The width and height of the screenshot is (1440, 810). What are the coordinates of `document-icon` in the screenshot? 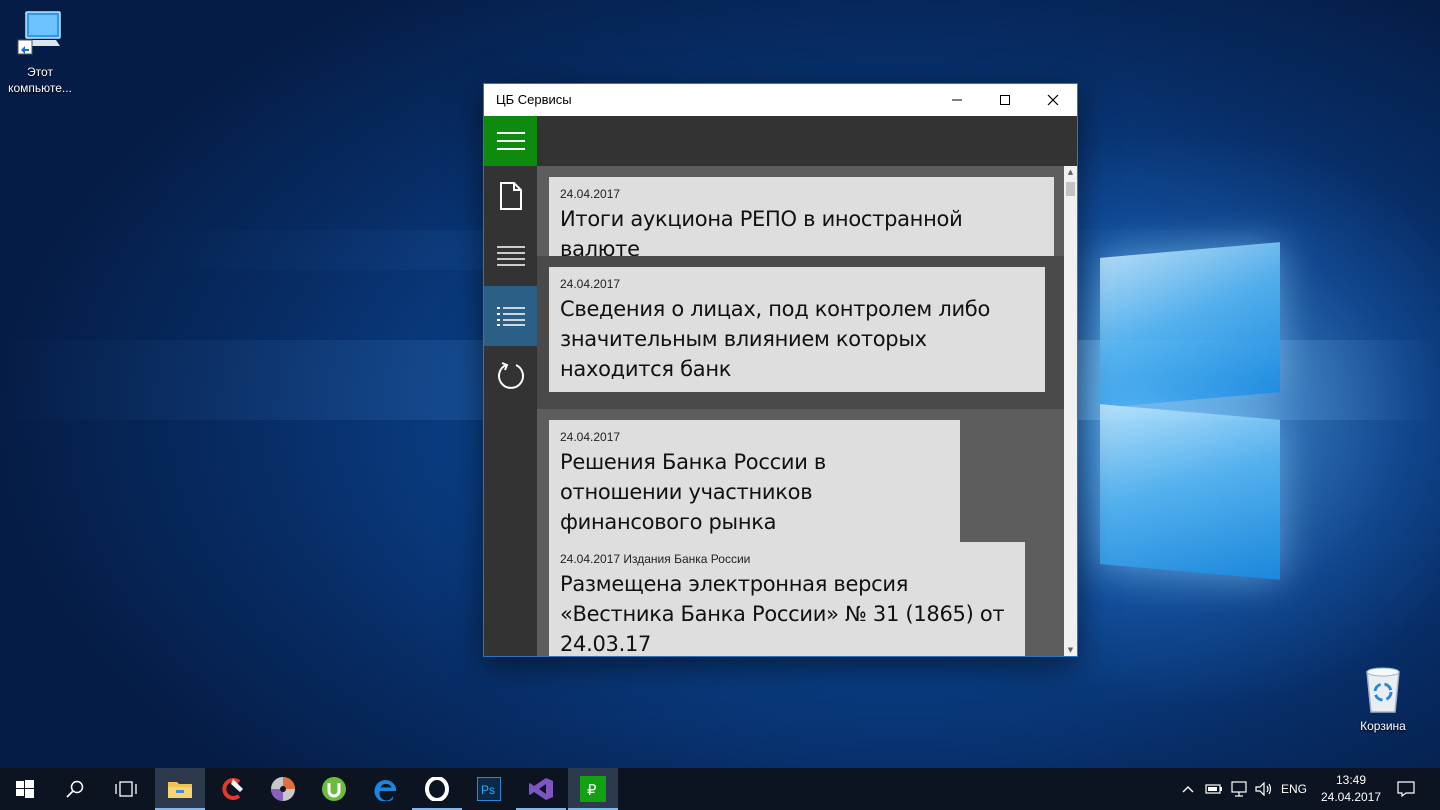 It's located at (510, 196).